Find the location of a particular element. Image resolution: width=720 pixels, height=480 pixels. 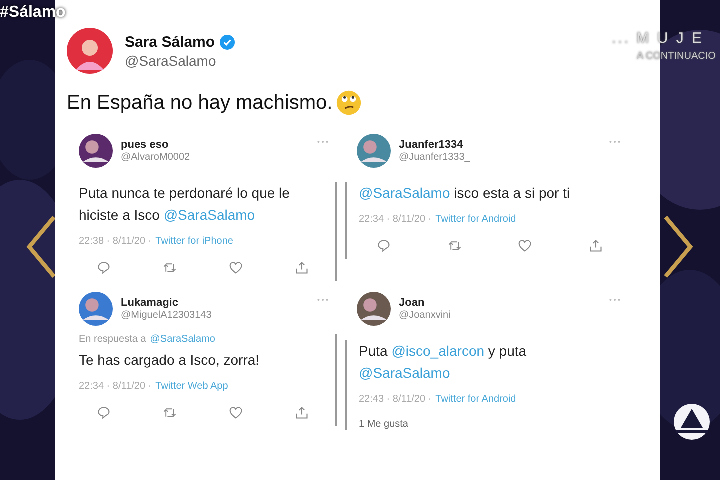

likes-count: 1 Me gusta is located at coordinates (384, 424).